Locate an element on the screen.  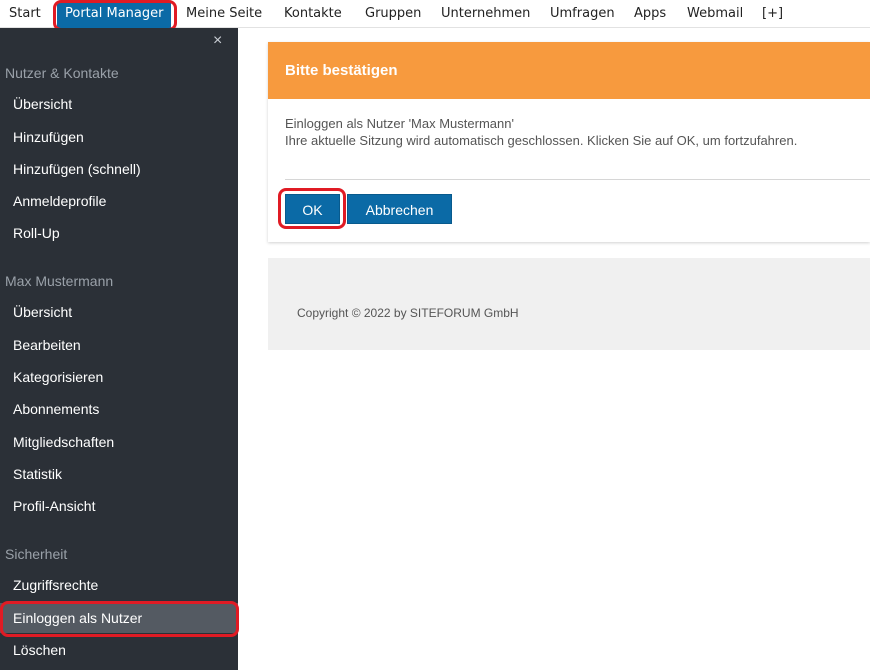
sidebar-item-zugriffsrechte: Zugriffsrechte is located at coordinates (119, 585).